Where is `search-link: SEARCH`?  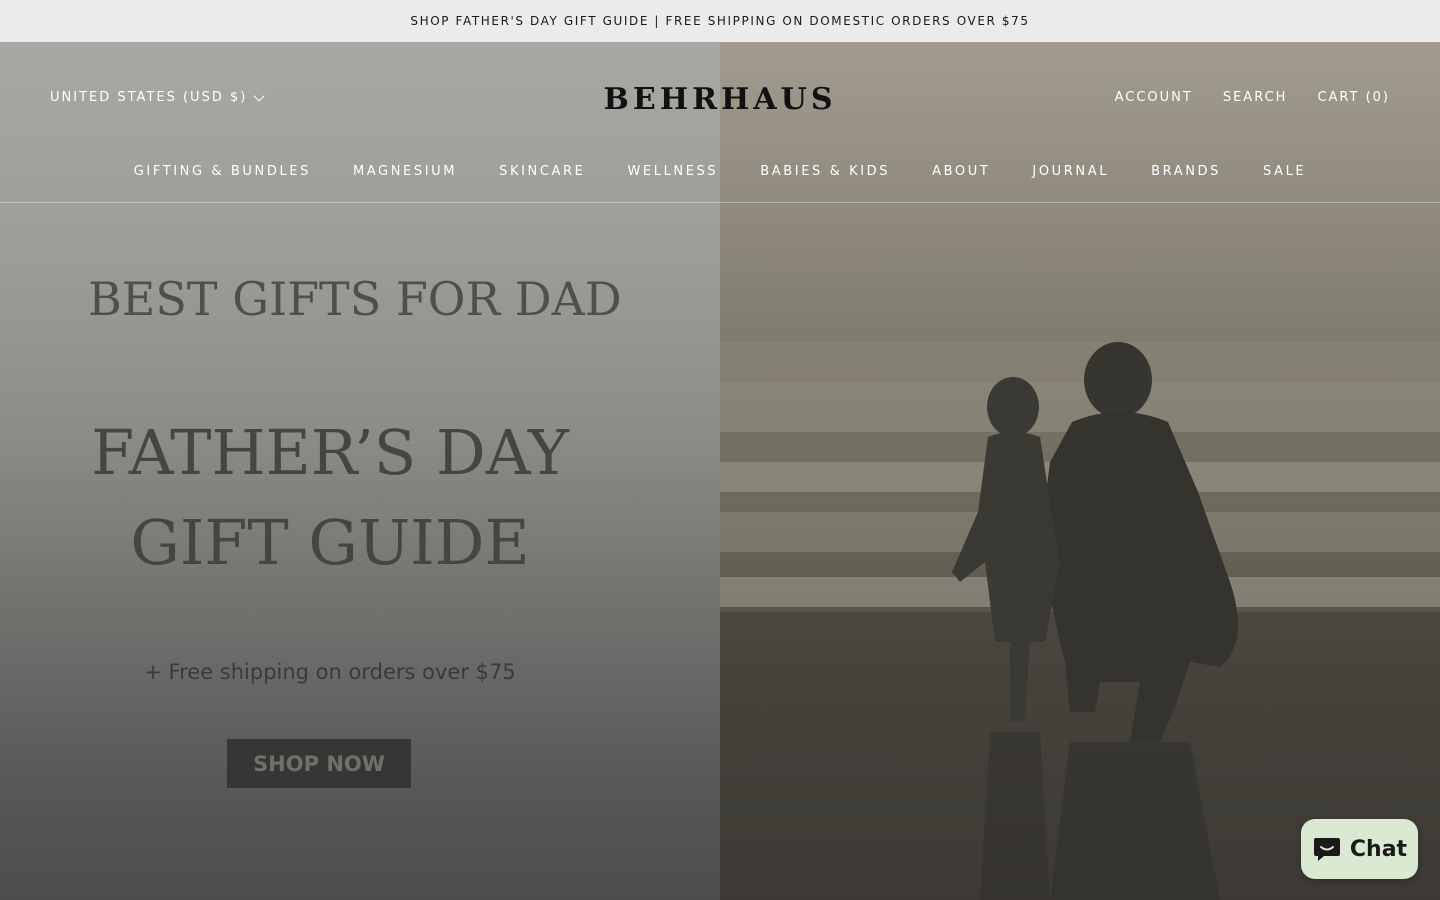
search-link: SEARCH is located at coordinates (1255, 97).